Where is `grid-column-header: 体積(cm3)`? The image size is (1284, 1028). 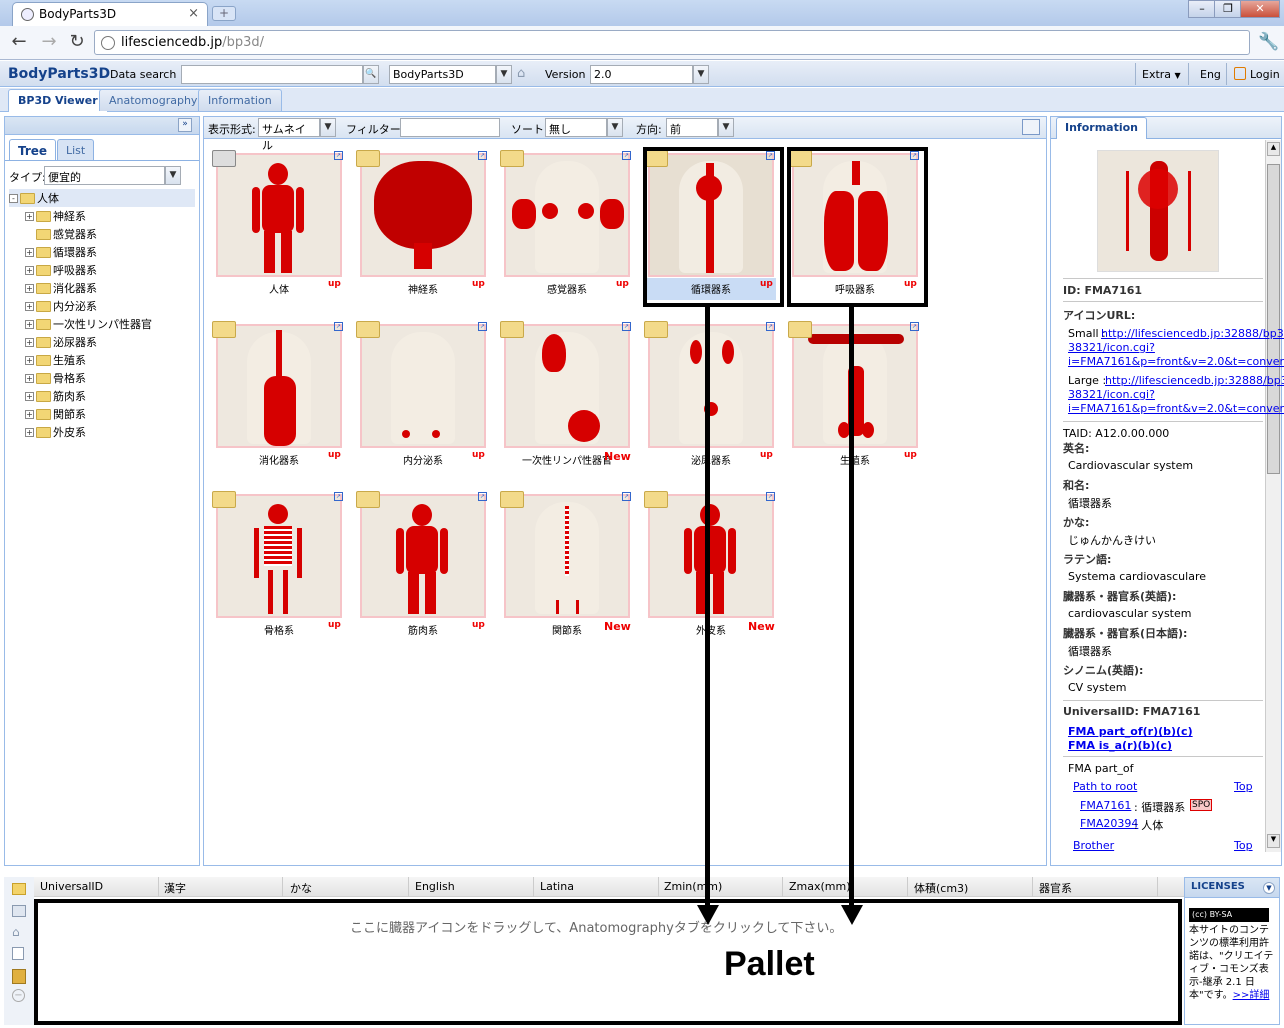
grid-column-header: 体積(cm3) is located at coordinates (941, 888).